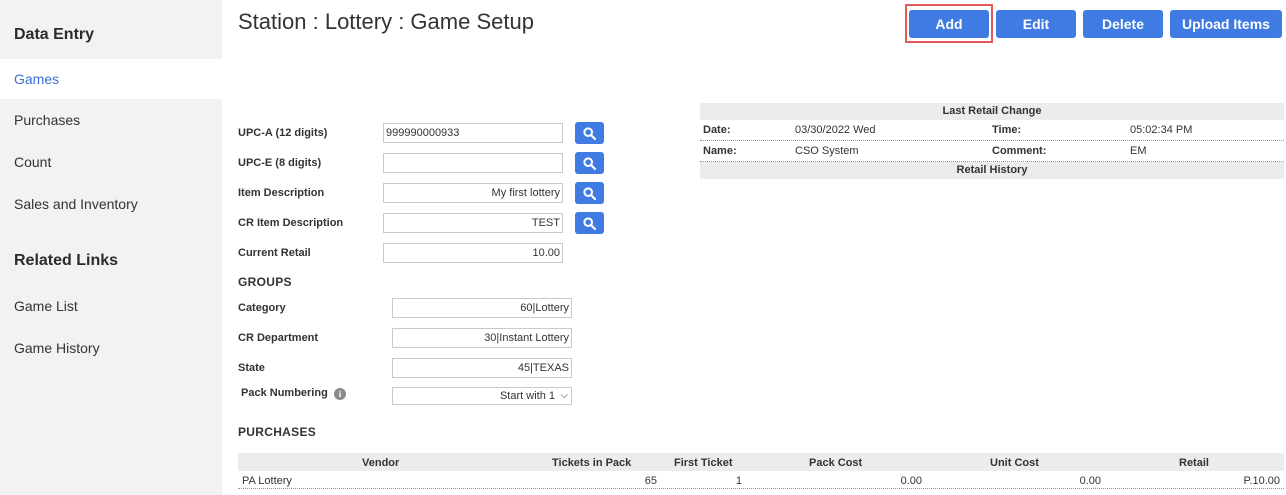 This screenshot has width=1286, height=495. I want to click on upc-a-label: UPC-A (12 digits), so click(283, 133).